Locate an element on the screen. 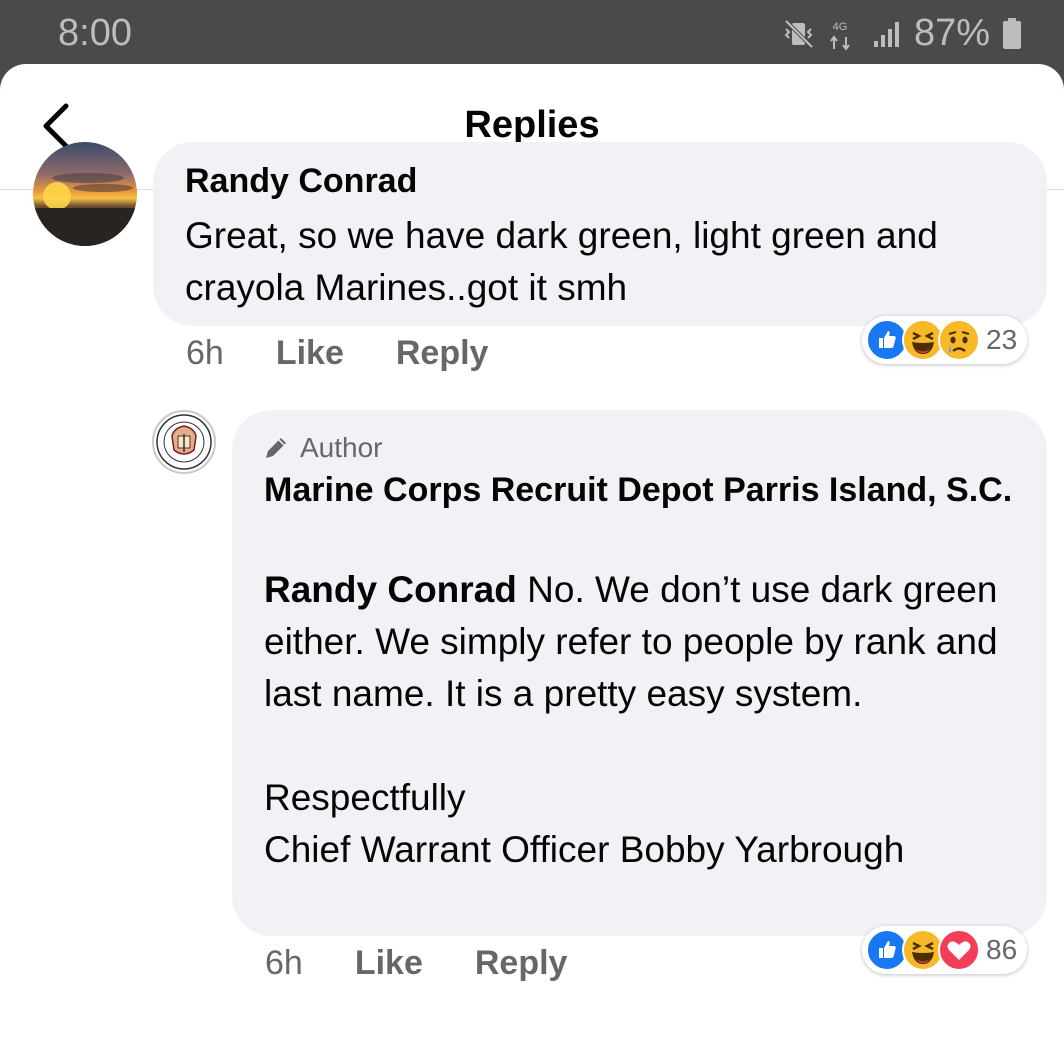 Image resolution: width=1064 pixels, height=1041 pixels. pencil-icon is located at coordinates (276, 448).